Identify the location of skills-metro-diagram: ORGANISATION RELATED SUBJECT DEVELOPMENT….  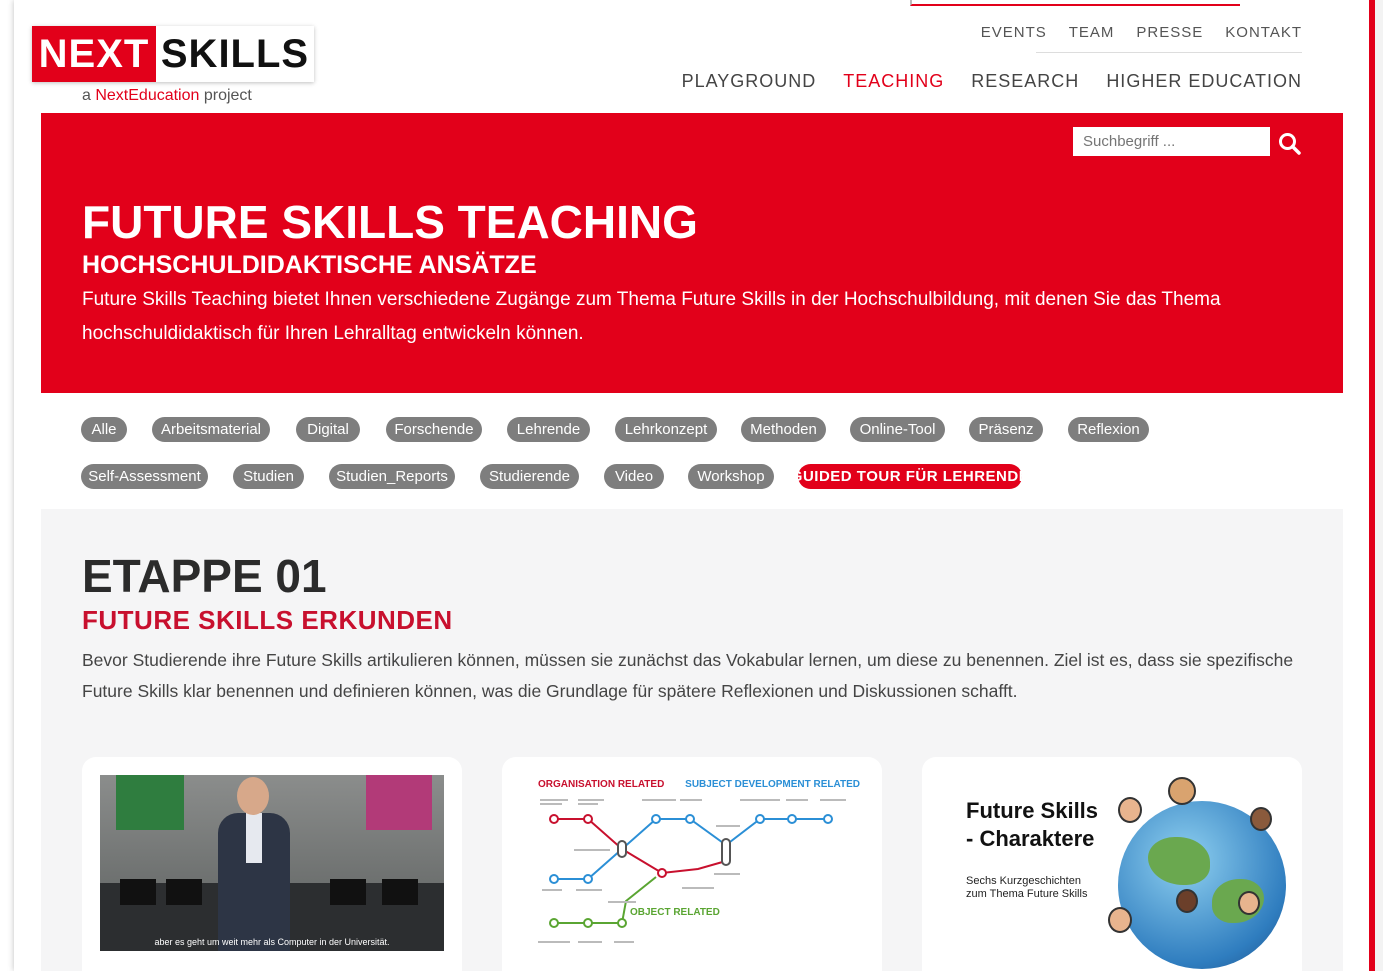
(695, 872).